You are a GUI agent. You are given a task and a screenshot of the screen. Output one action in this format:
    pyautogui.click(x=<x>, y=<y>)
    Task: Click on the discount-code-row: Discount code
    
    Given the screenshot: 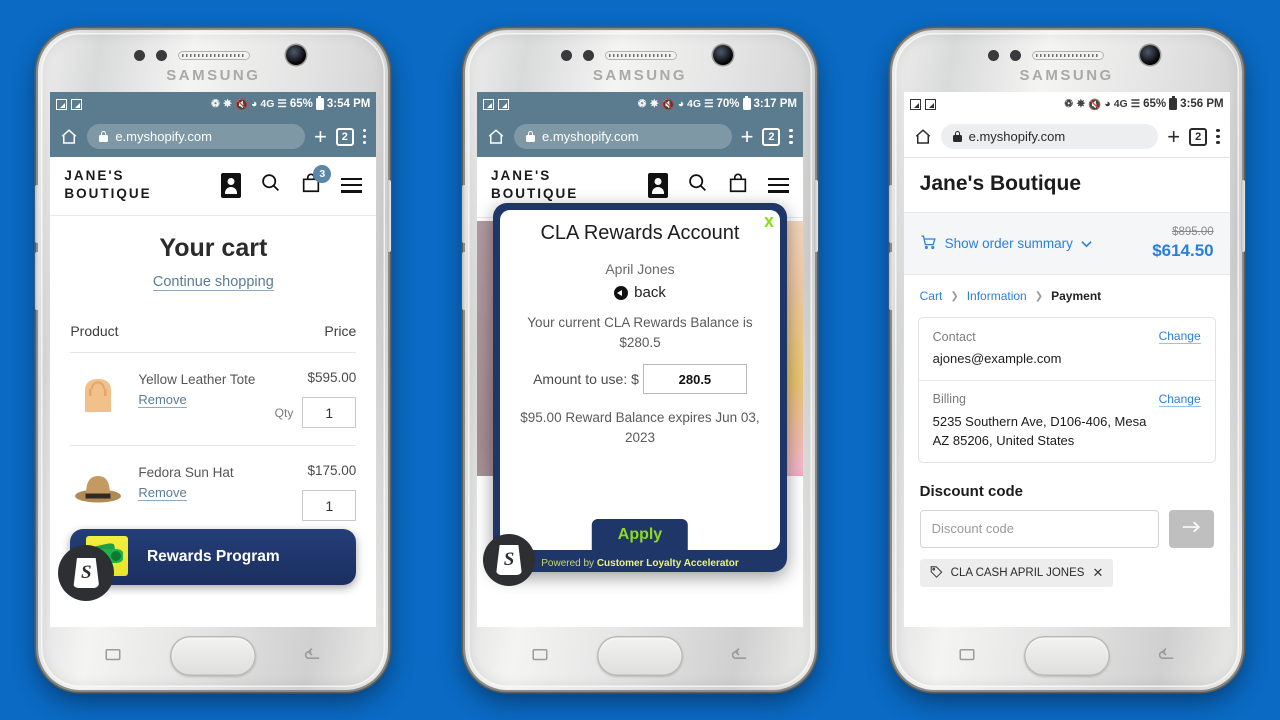 What is the action you would take?
    pyautogui.click(x=1067, y=528)
    